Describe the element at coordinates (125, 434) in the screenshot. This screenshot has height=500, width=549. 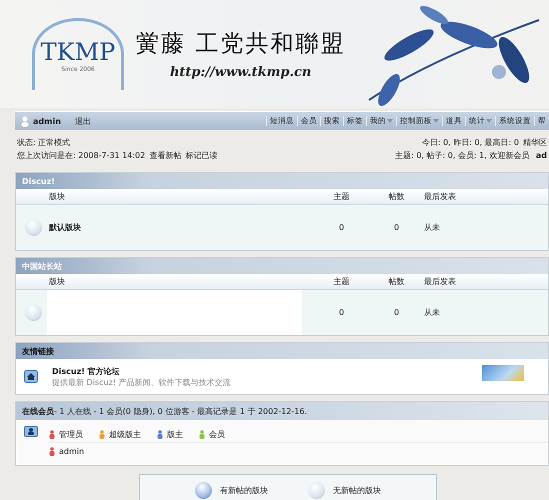
I see `member-group-label: 超级版主` at that location.